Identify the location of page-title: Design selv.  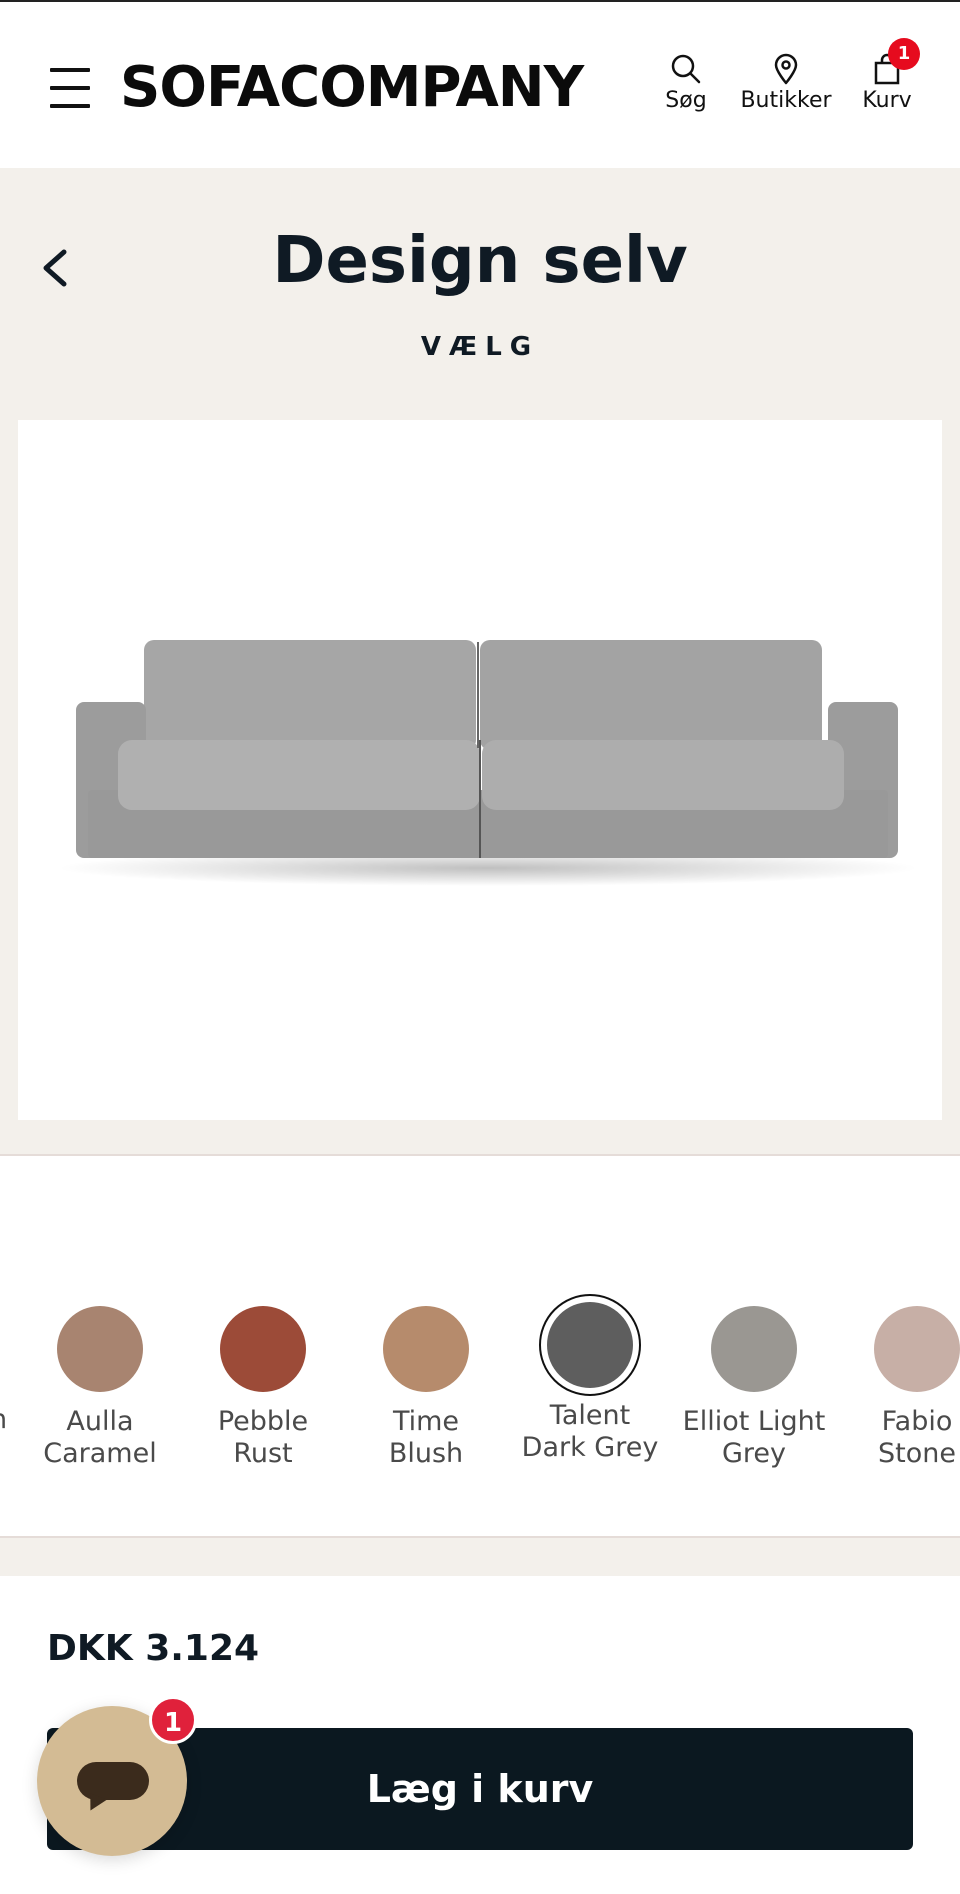
(480, 261).